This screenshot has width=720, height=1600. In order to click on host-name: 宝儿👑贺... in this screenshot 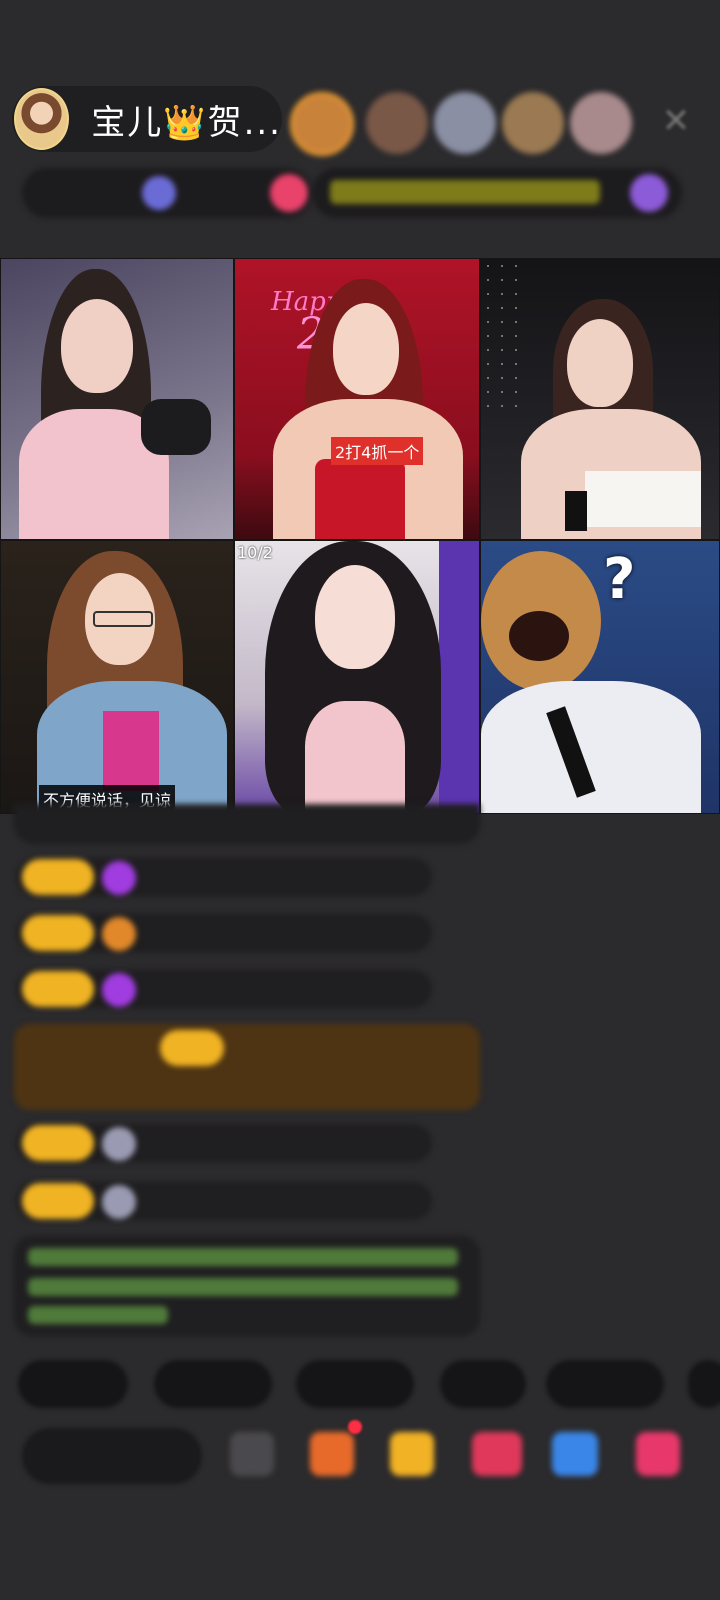, I will do `click(186, 122)`.